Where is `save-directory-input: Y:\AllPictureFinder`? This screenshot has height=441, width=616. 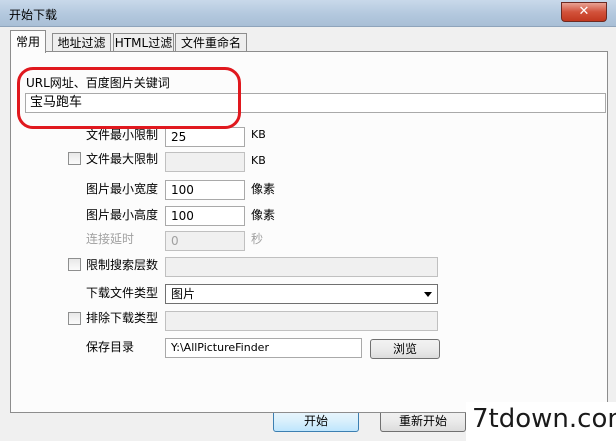 save-directory-input: Y:\AllPictureFinder is located at coordinates (263, 348).